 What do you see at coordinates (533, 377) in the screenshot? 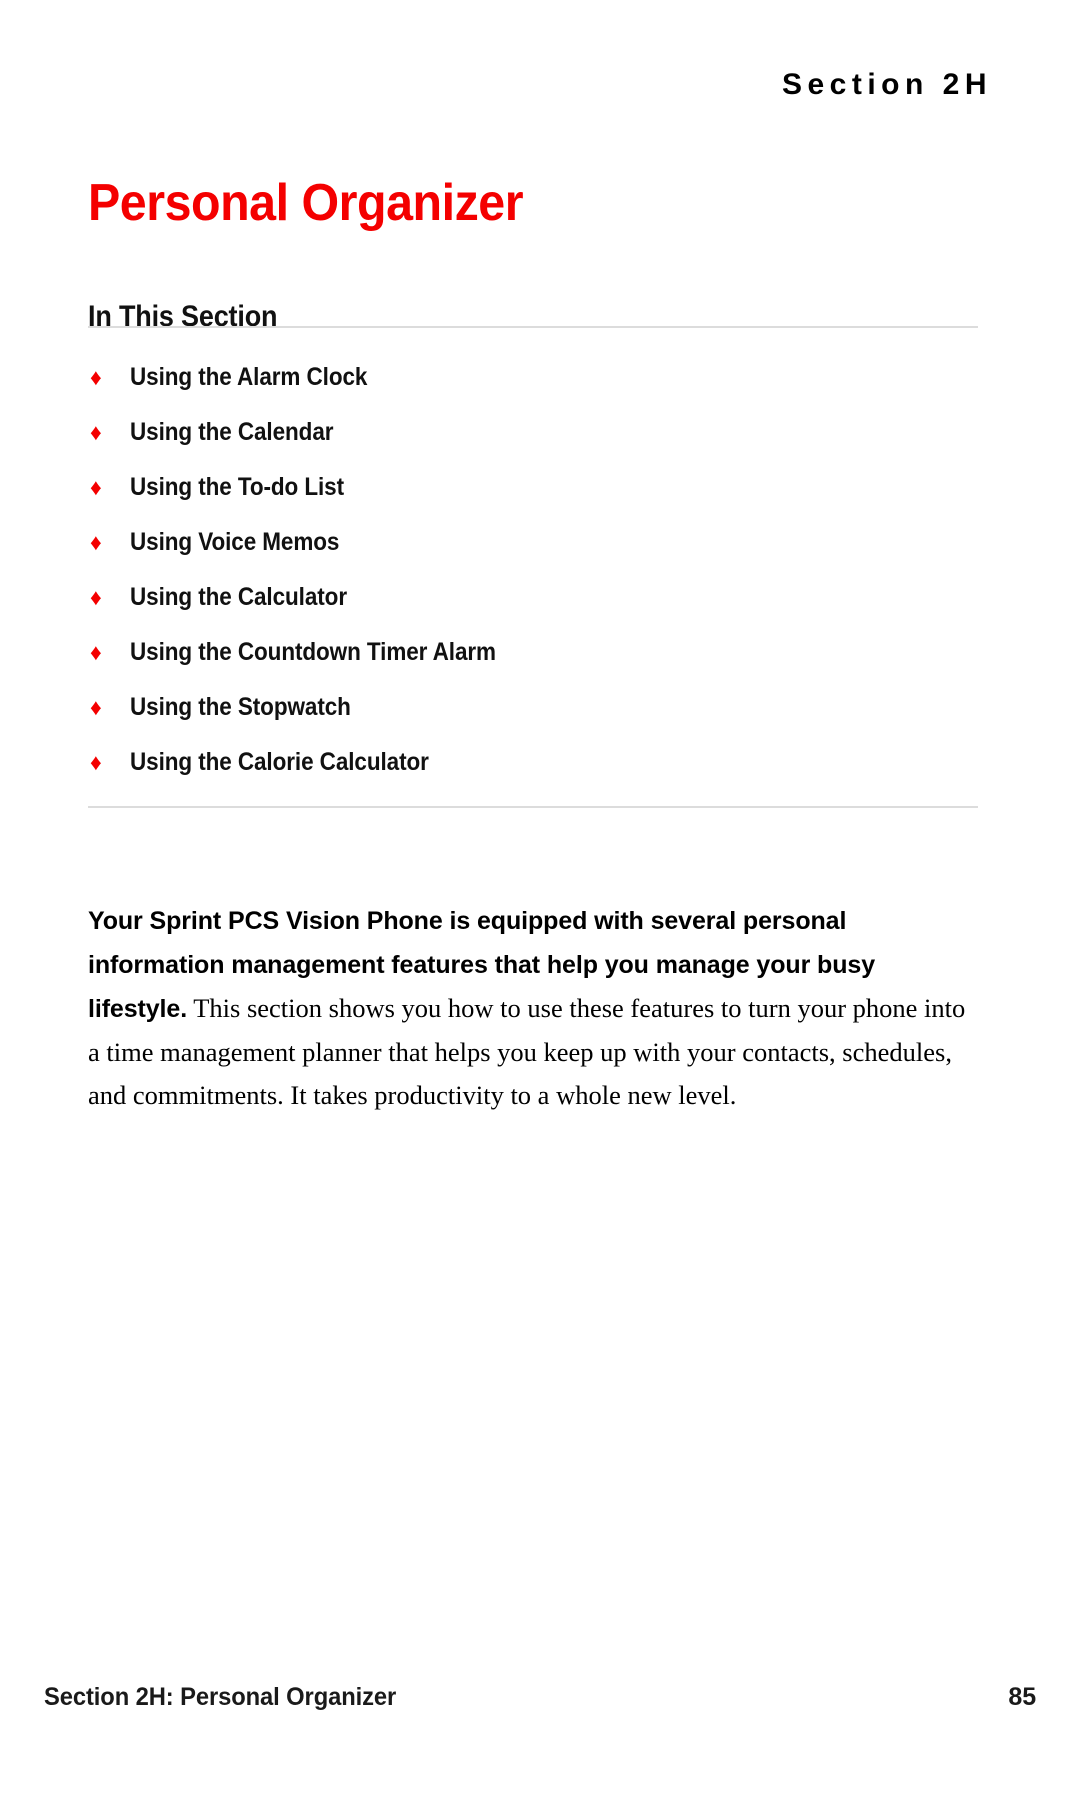
I see `list-item: ♦ Using the Alarm Clock` at bounding box center [533, 377].